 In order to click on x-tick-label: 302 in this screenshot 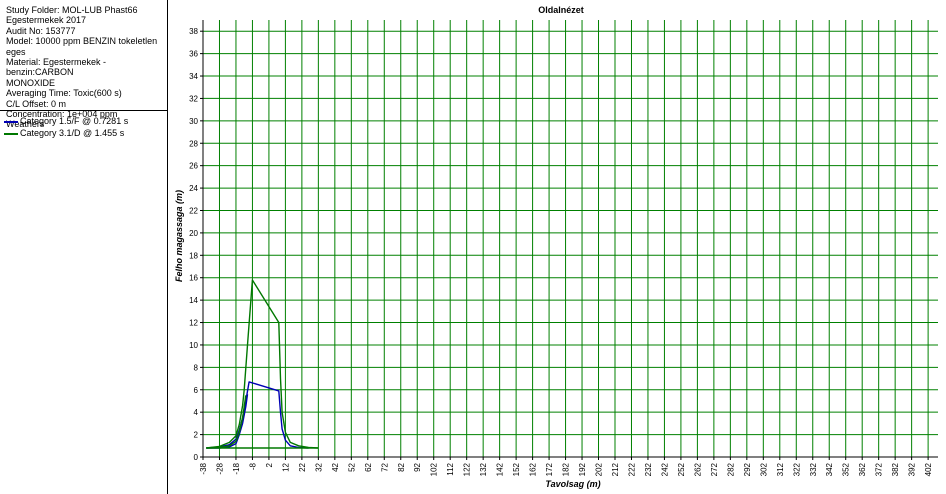, I will do `click(763, 469)`.